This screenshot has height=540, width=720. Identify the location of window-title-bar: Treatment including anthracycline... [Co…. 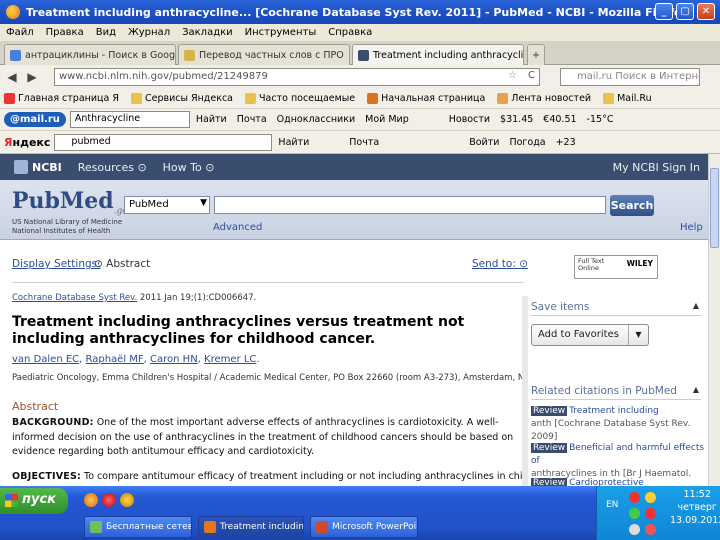
(360, 12).